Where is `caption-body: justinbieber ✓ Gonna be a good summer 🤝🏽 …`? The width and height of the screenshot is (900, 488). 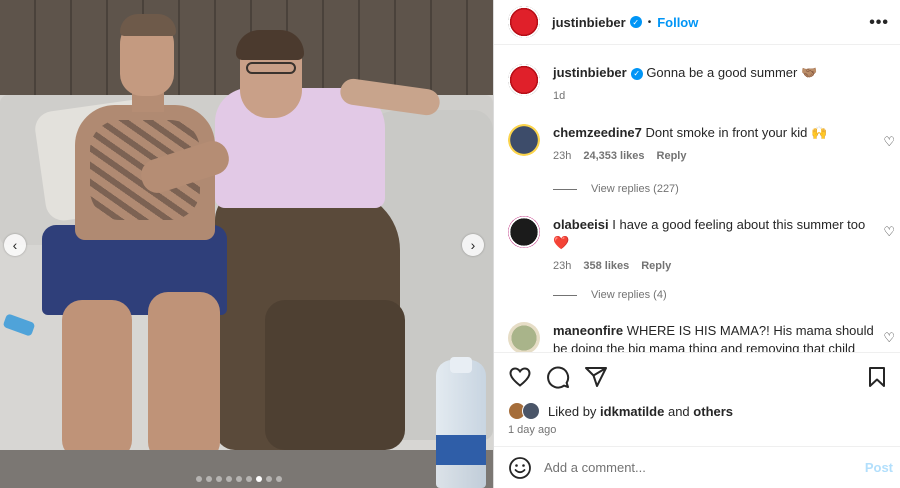 caption-body: justinbieber ✓ Gonna be a good summer 🤝🏽 … is located at coordinates (718, 84).